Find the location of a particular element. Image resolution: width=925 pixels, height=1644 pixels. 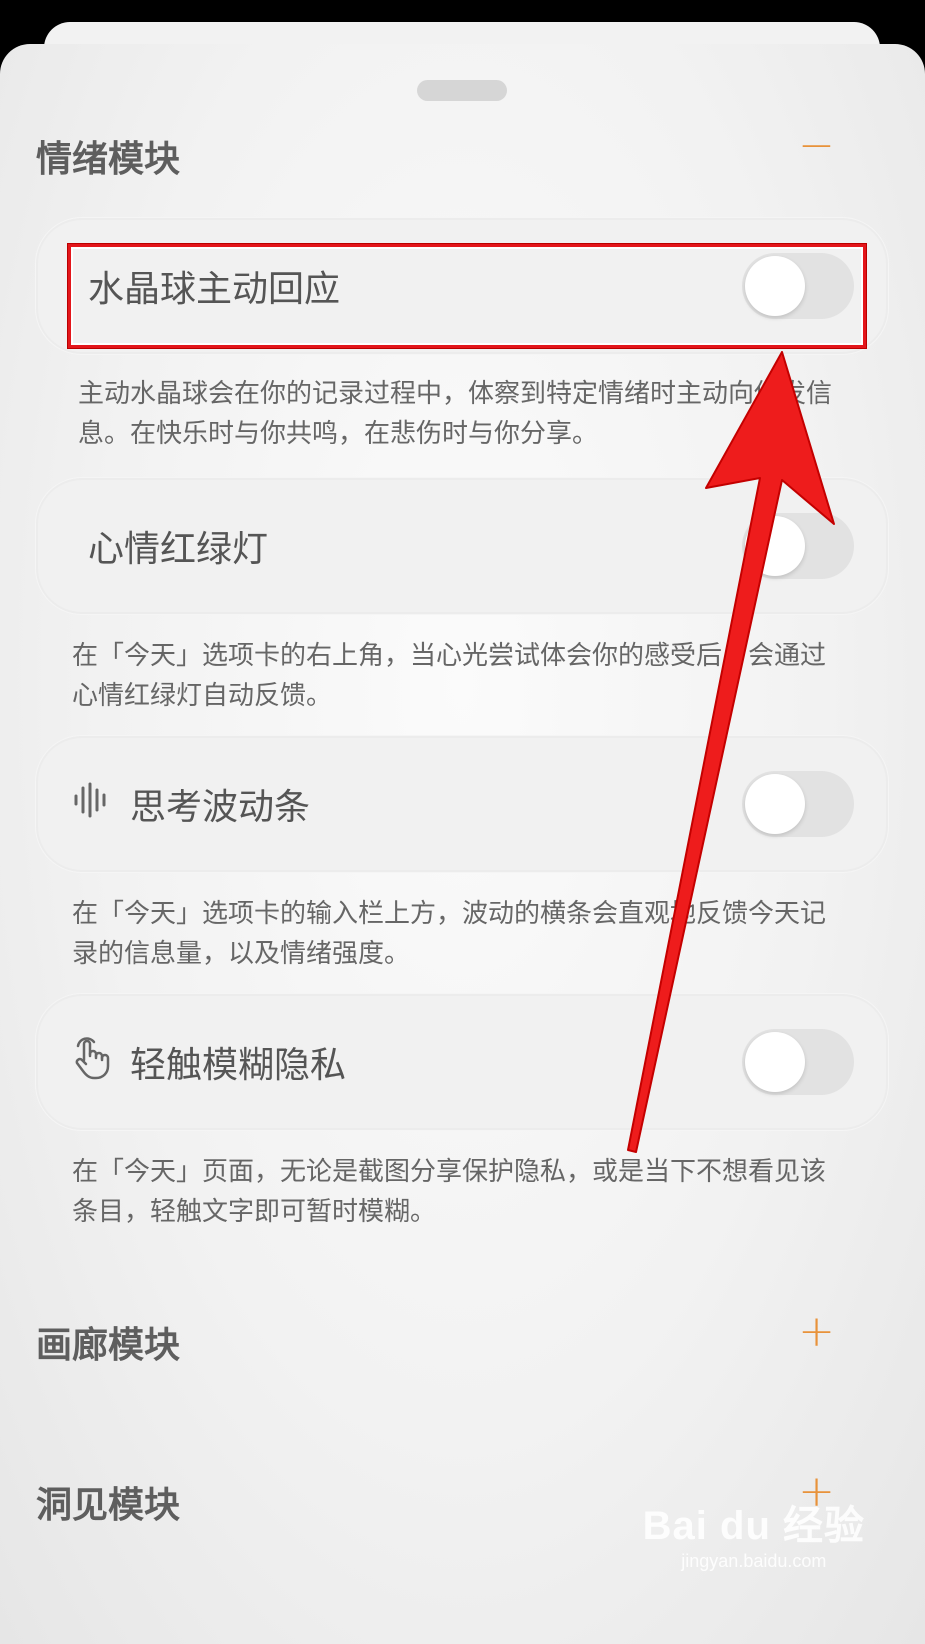

annotation-highlight-box is located at coordinates (467, 296).